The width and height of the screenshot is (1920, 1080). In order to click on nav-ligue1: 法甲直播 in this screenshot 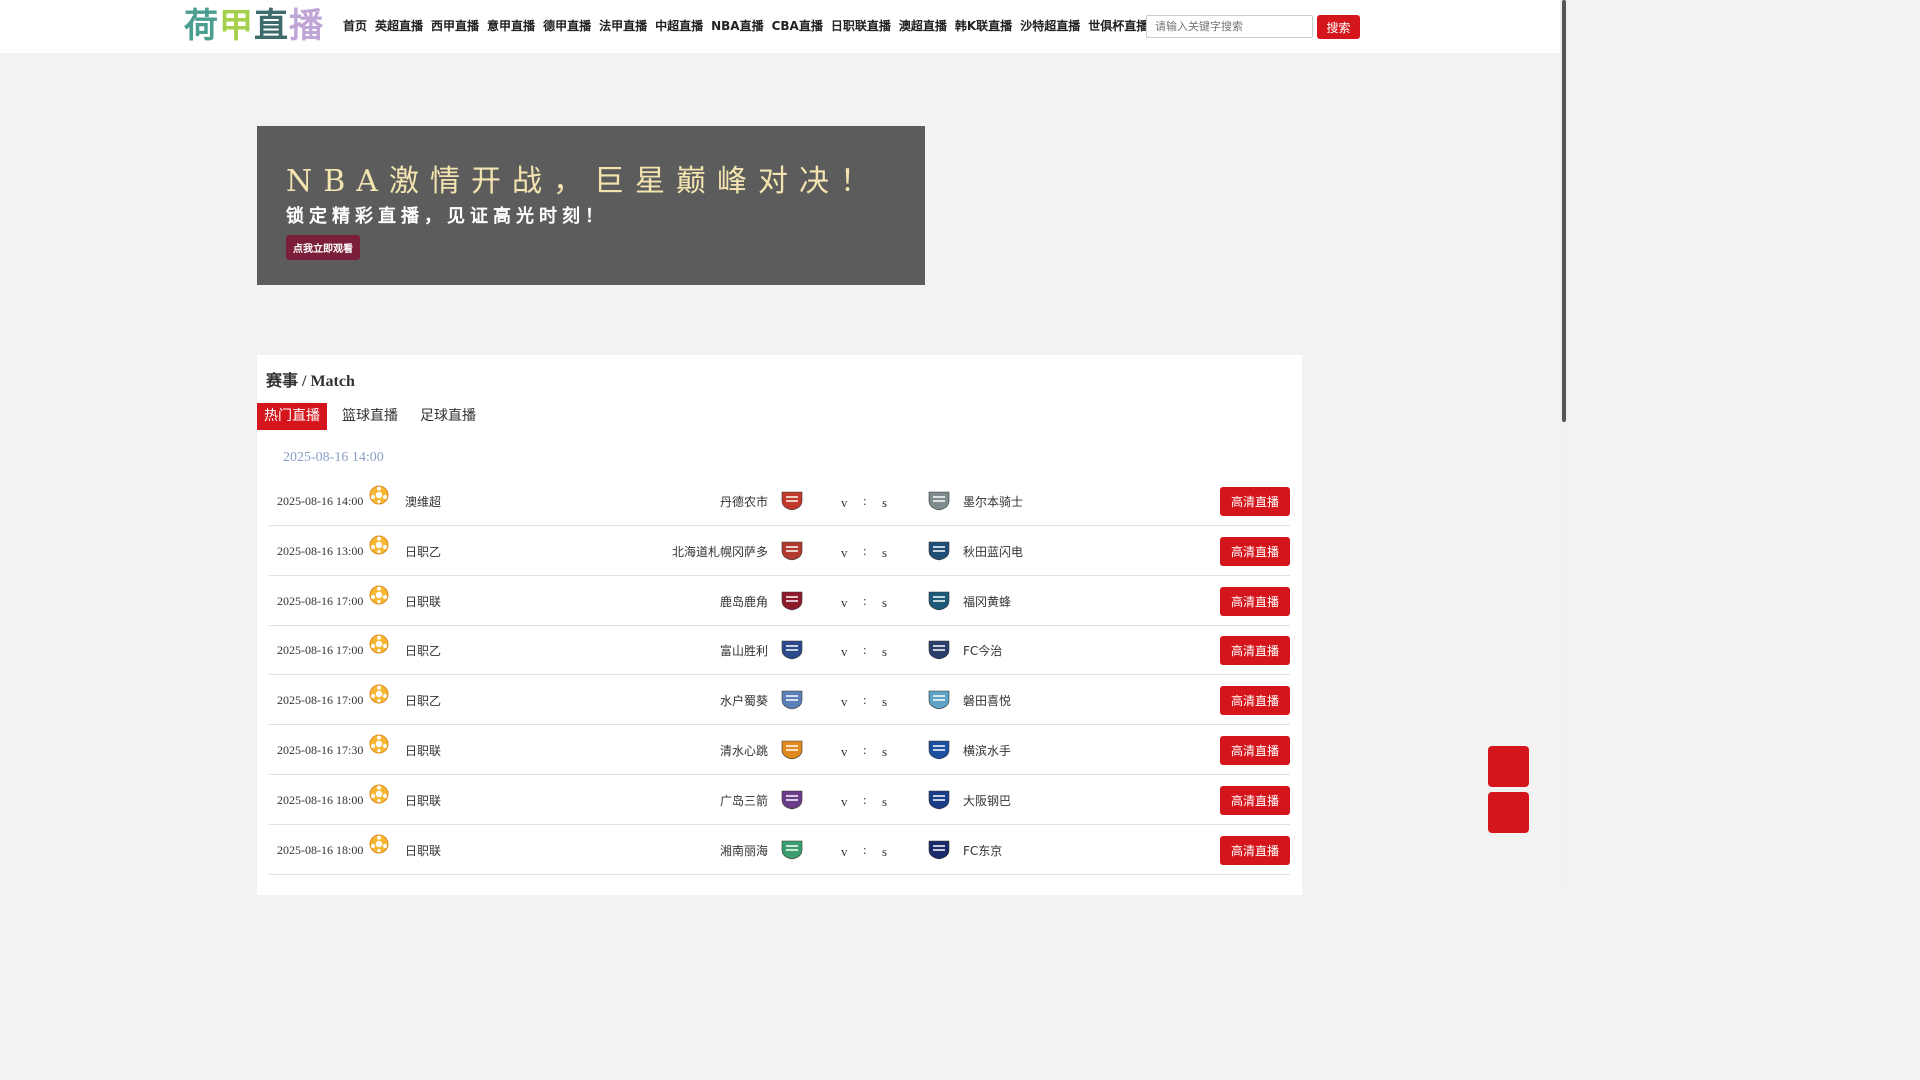, I will do `click(623, 25)`.